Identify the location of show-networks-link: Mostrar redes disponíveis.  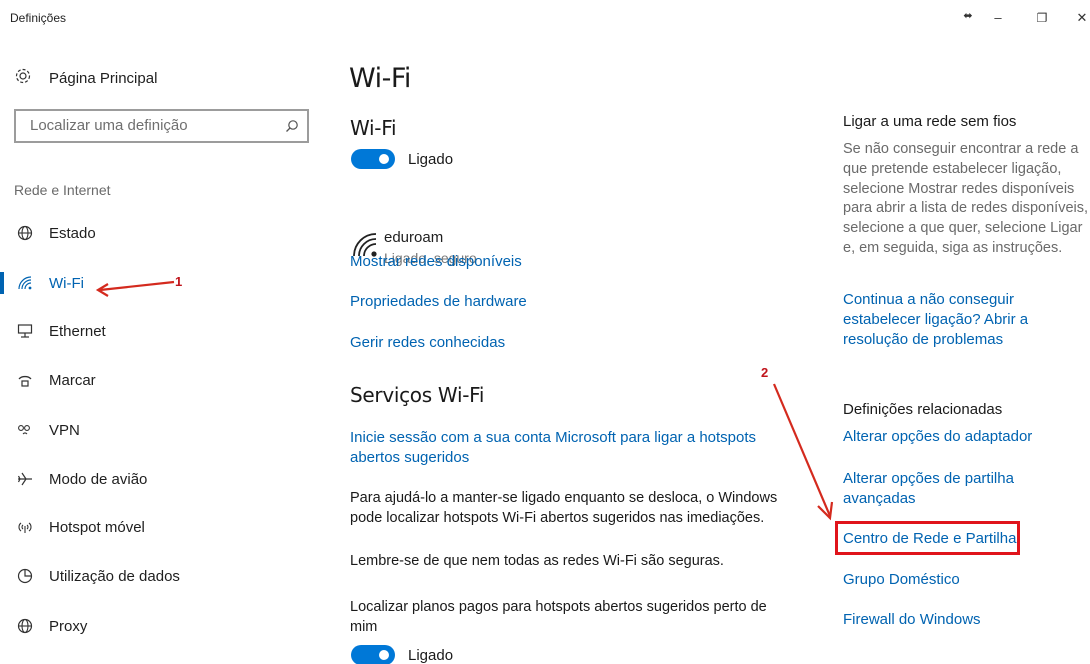
(436, 262).